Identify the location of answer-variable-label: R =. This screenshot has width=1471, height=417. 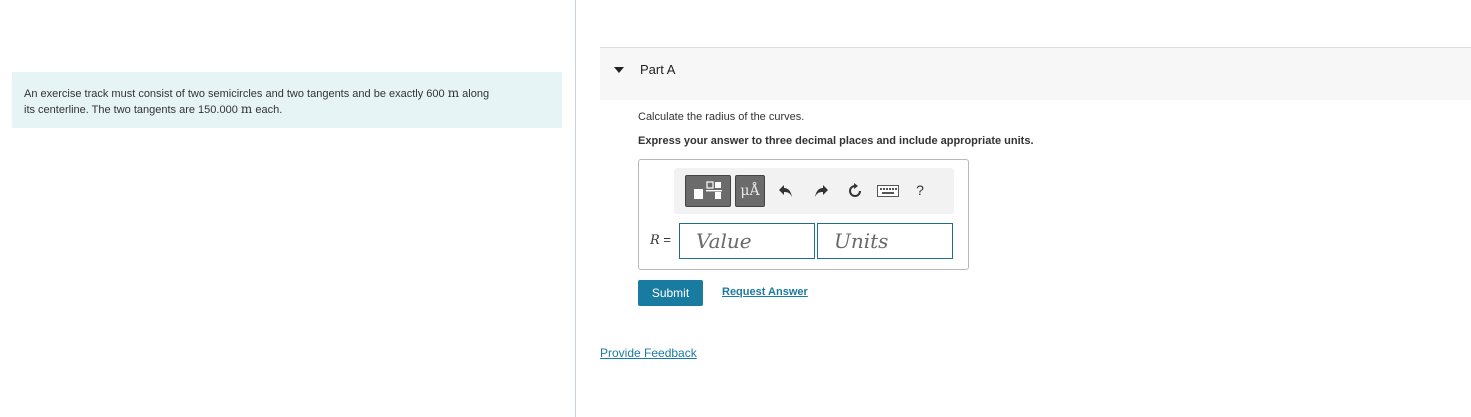
(660, 240).